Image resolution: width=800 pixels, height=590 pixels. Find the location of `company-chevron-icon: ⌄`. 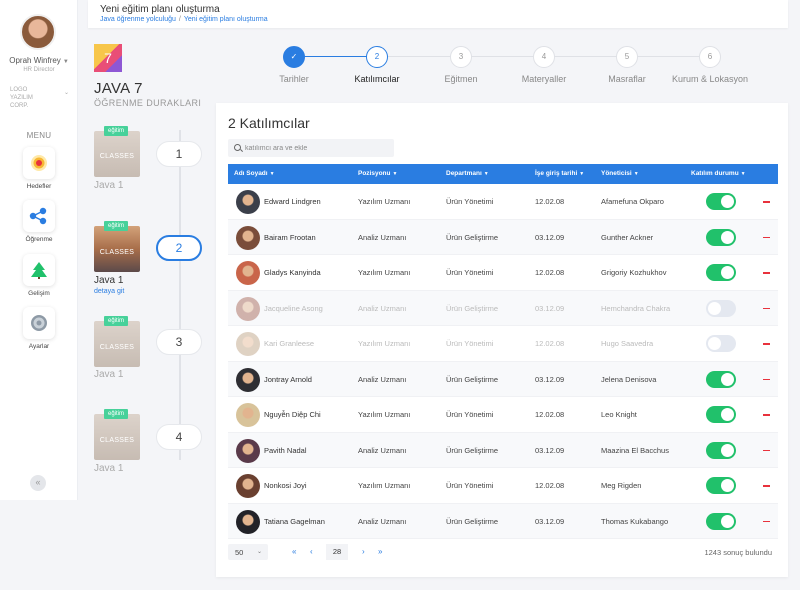

company-chevron-icon: ⌄ is located at coordinates (66, 92).